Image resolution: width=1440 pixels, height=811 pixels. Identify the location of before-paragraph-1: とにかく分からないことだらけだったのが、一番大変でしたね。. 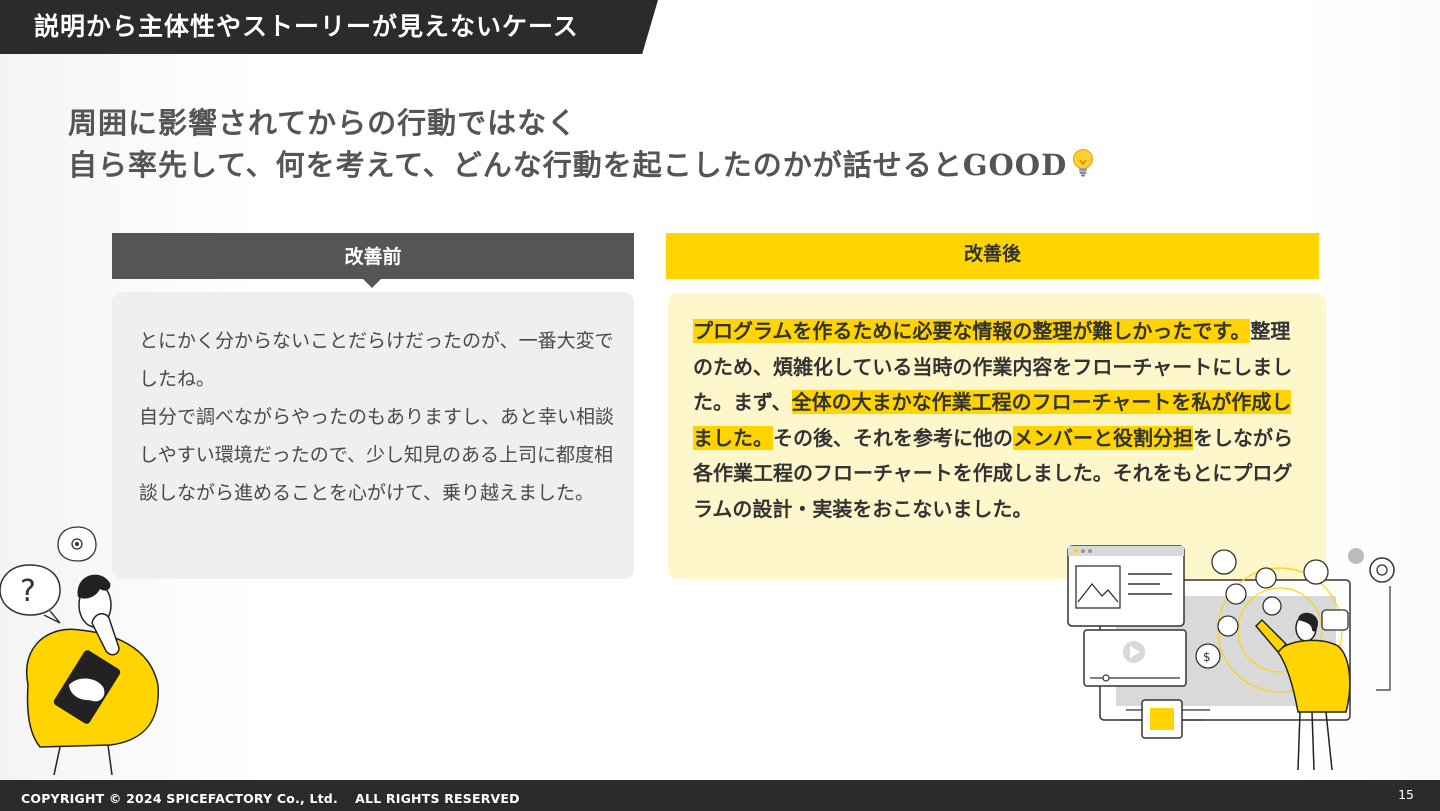
(376, 360).